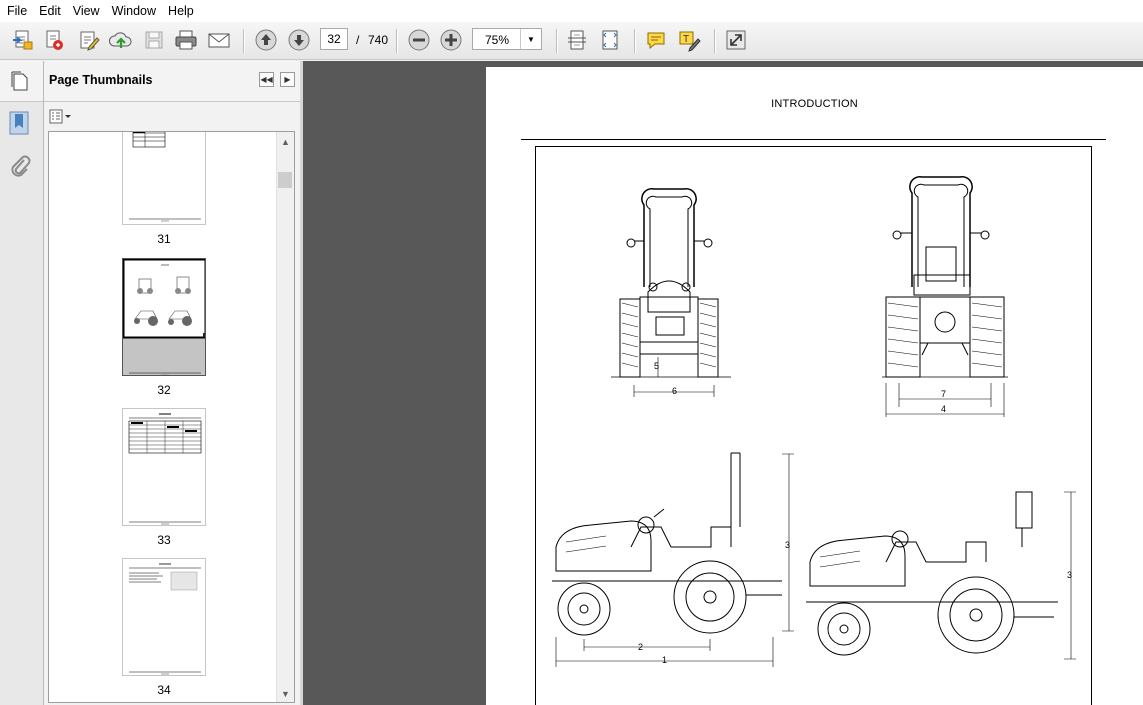 This screenshot has height=705, width=1143. I want to click on chevron-up-icon: ▲, so click(285, 141).